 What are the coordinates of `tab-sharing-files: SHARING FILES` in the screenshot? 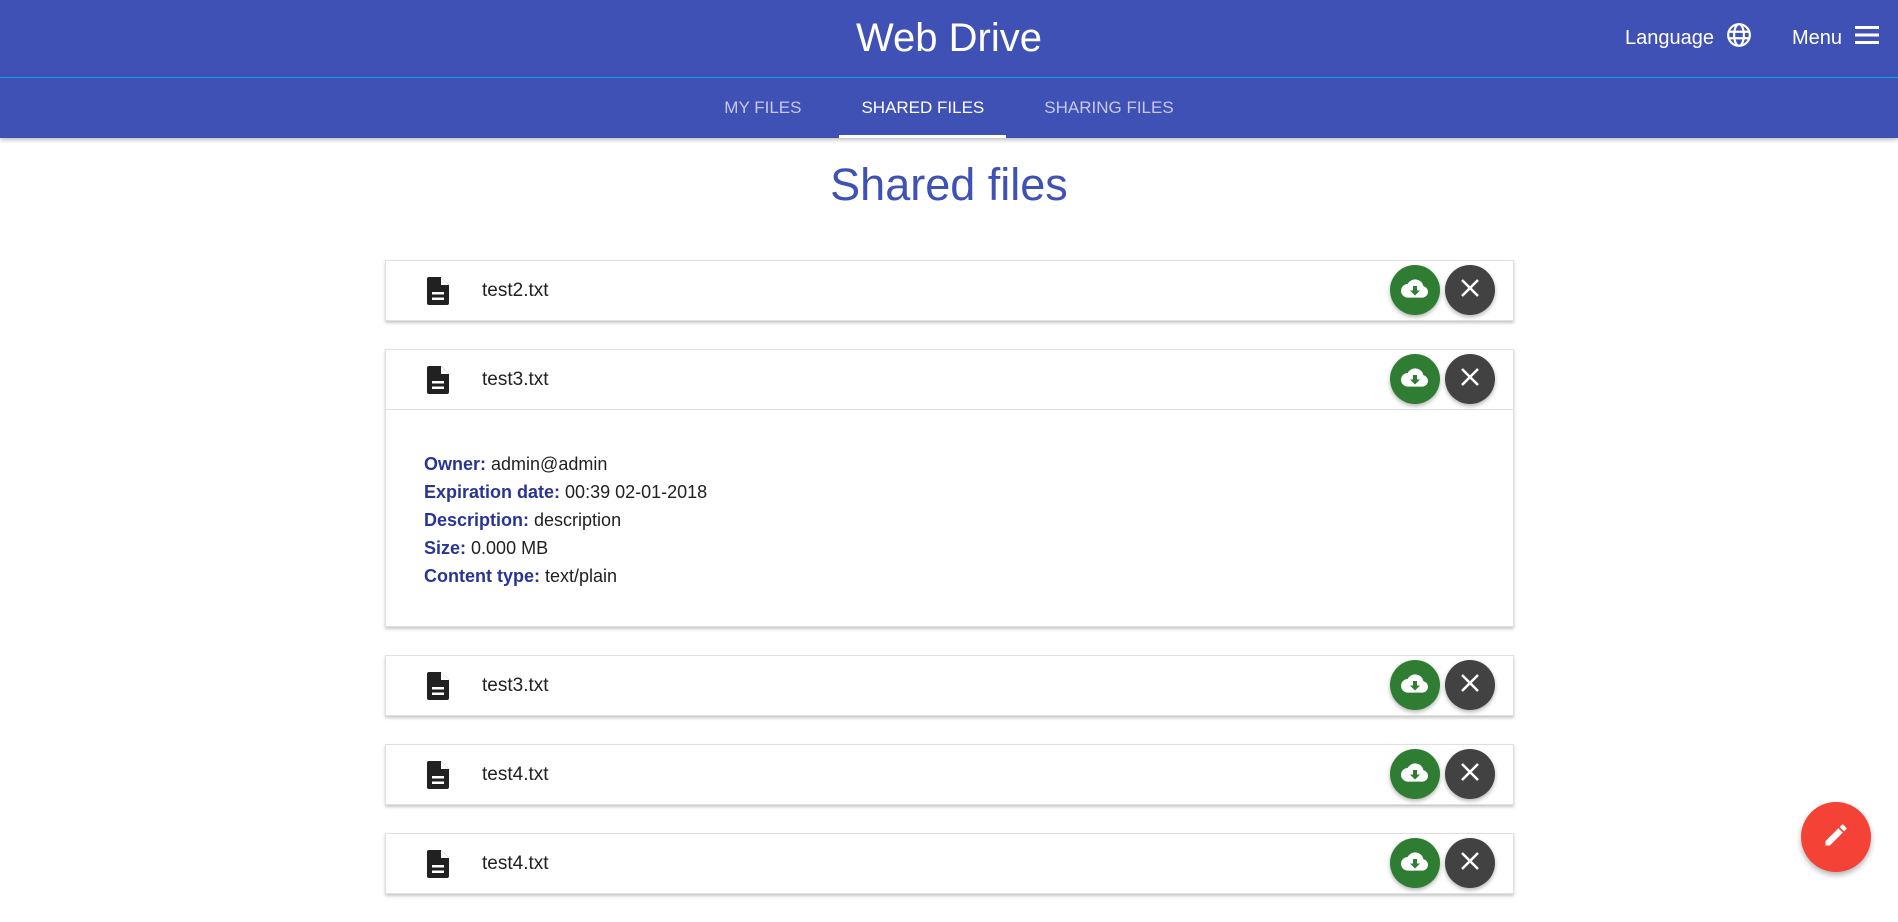 It's located at (1108, 108).